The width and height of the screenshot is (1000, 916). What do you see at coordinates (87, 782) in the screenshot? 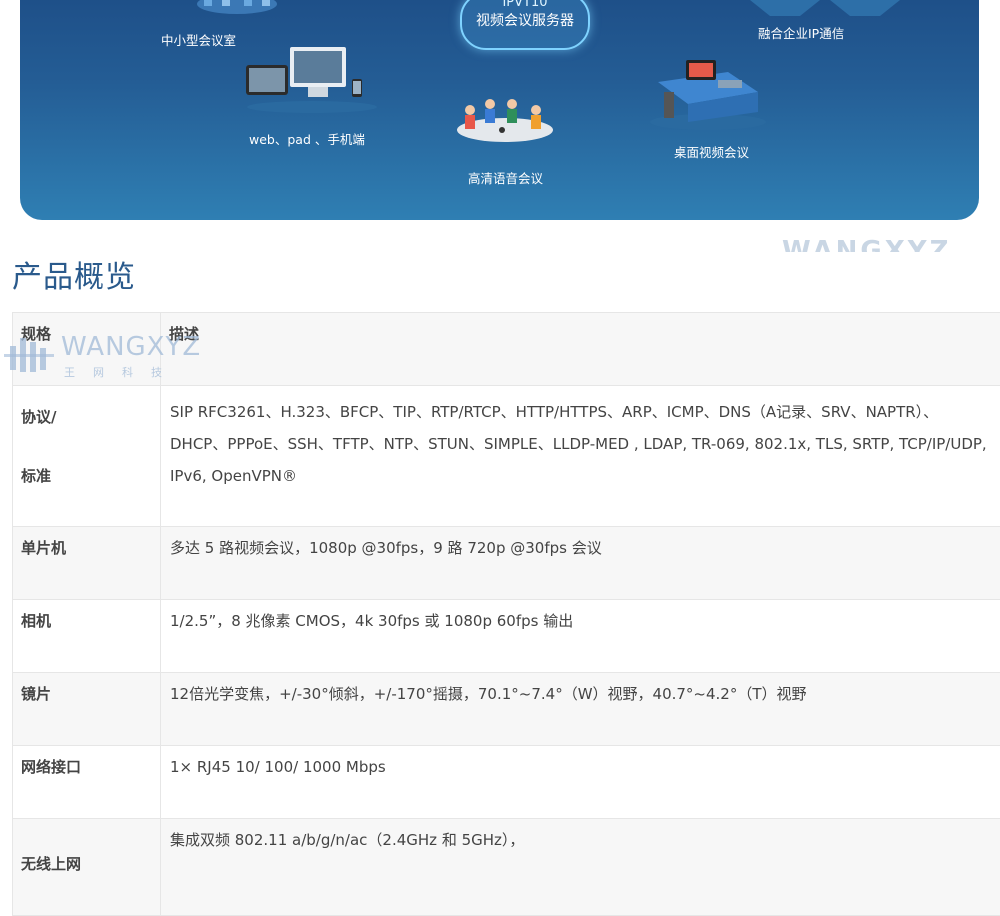
I see `row-key: 网络接口` at bounding box center [87, 782].